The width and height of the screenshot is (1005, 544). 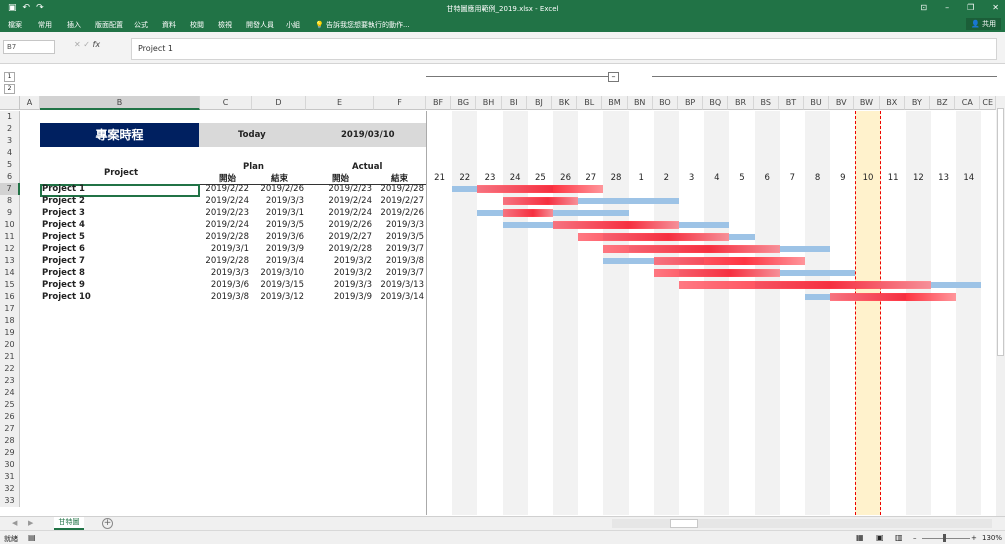 What do you see at coordinates (225, 25) in the screenshot?
I see `tab-view: 檢視` at bounding box center [225, 25].